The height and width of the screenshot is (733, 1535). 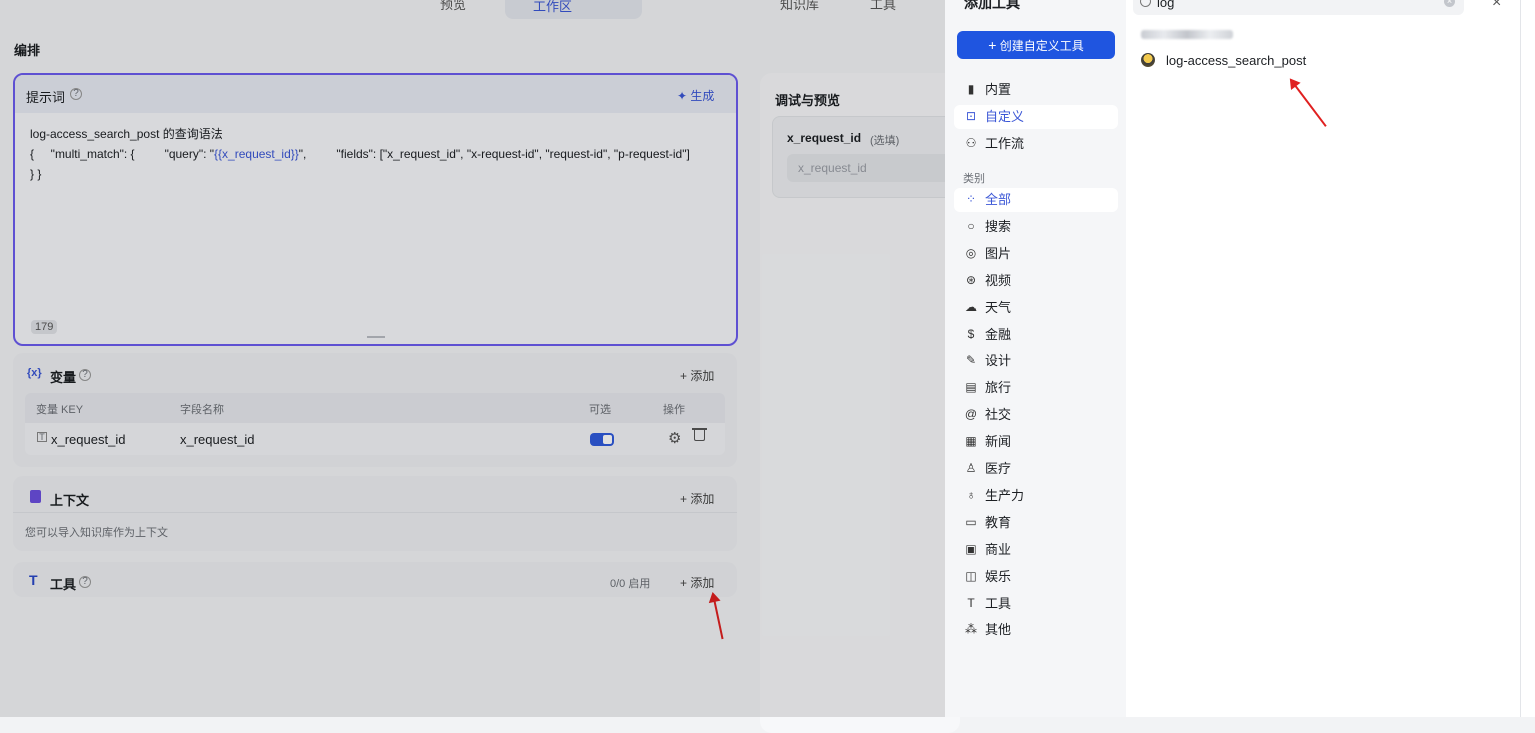 I want to click on menu-item-label: 天气, so click(x=998, y=307).